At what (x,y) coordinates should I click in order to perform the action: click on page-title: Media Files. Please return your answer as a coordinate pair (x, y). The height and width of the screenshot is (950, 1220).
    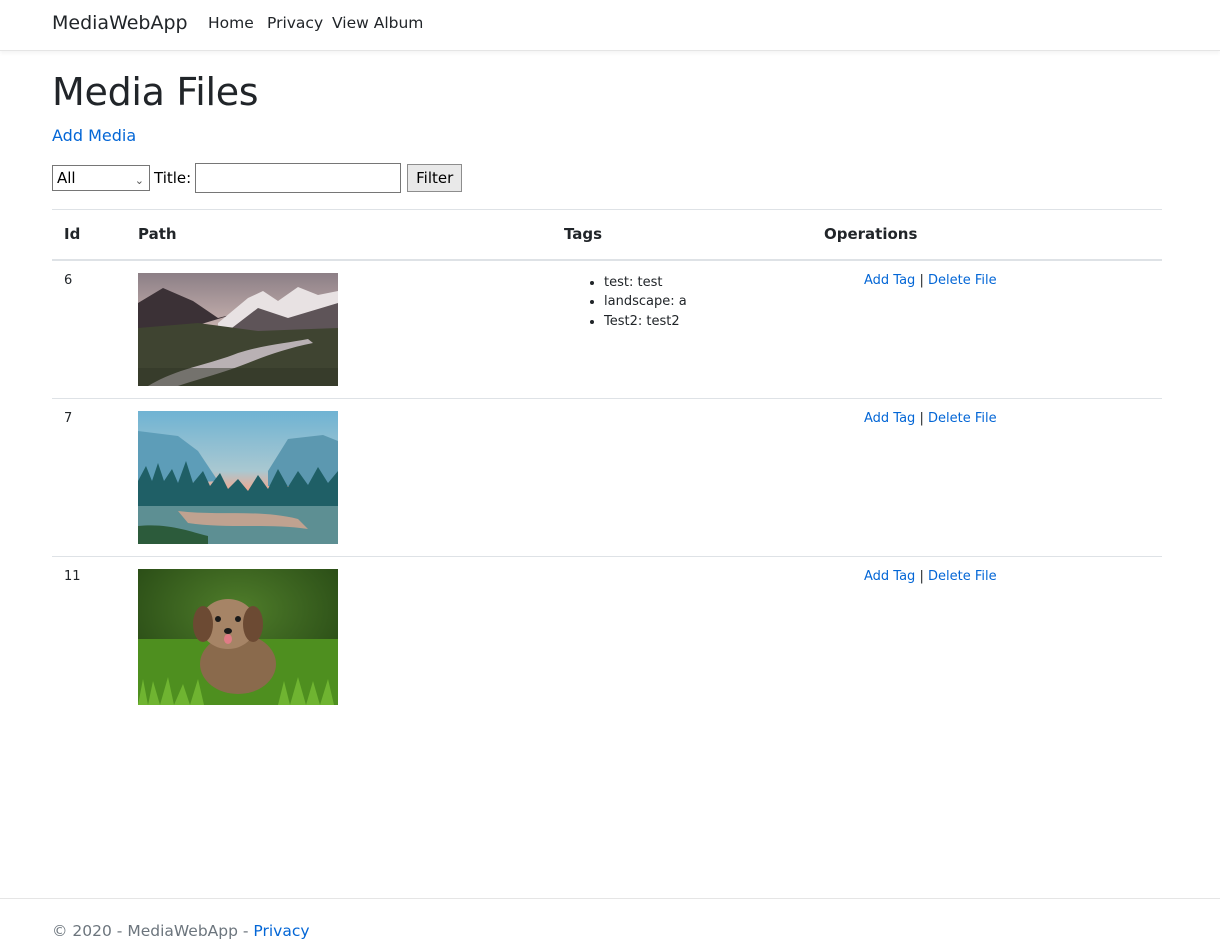
    Looking at the image, I should click on (155, 92).